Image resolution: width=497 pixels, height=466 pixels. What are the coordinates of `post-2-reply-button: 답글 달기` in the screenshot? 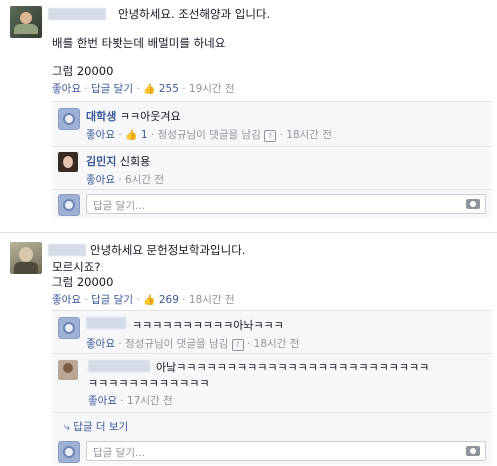 It's located at (112, 300).